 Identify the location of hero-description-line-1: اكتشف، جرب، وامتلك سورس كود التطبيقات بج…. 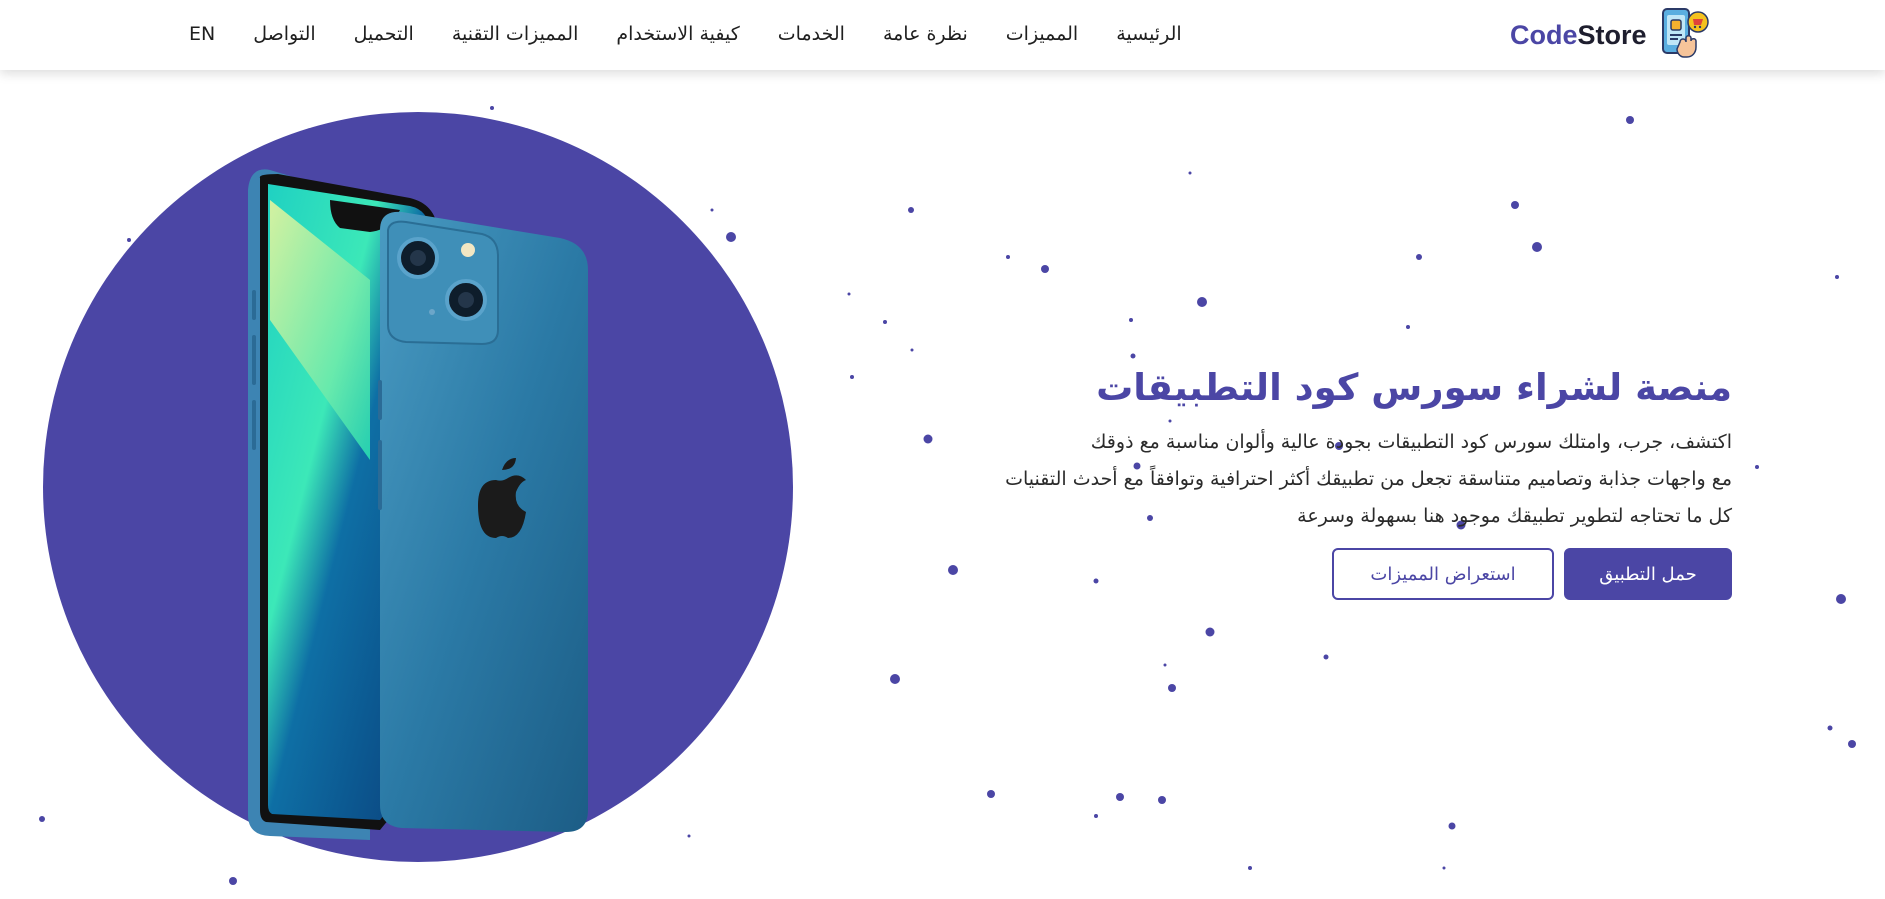
(1411, 442).